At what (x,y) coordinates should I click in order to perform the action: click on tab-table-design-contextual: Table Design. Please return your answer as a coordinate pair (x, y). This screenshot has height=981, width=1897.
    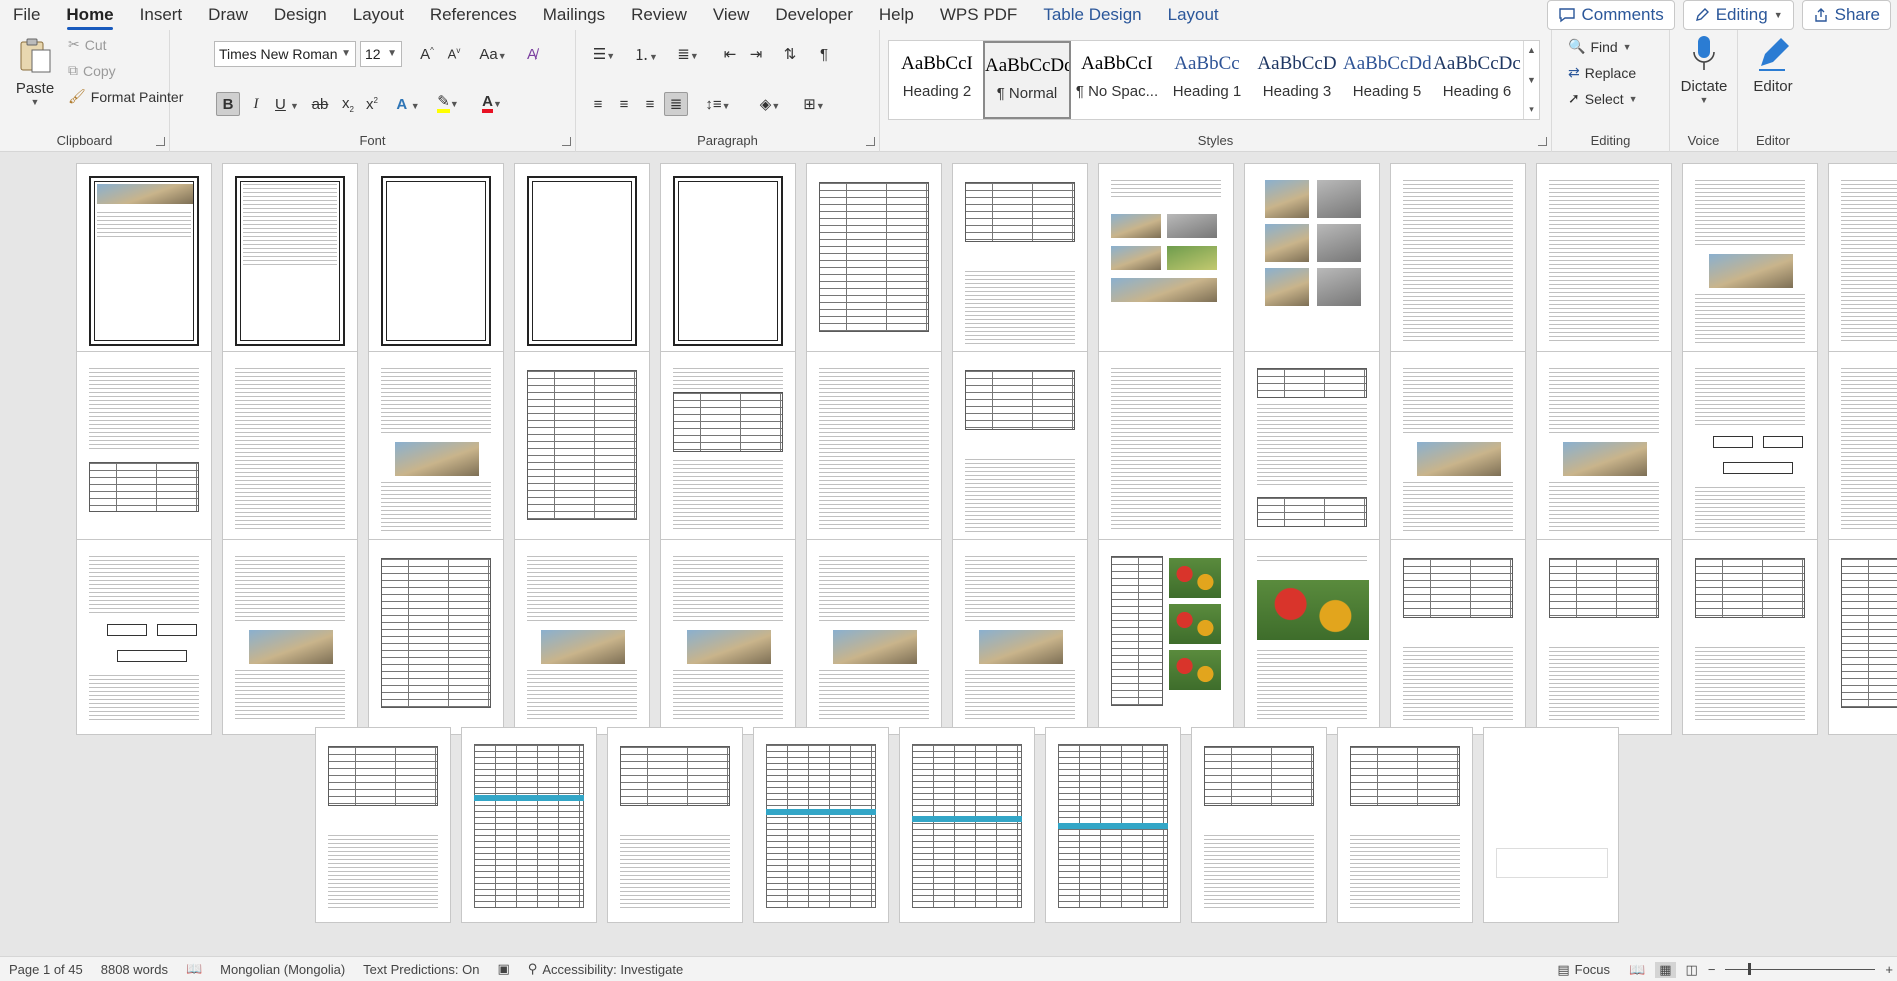
    Looking at the image, I should click on (1092, 15).